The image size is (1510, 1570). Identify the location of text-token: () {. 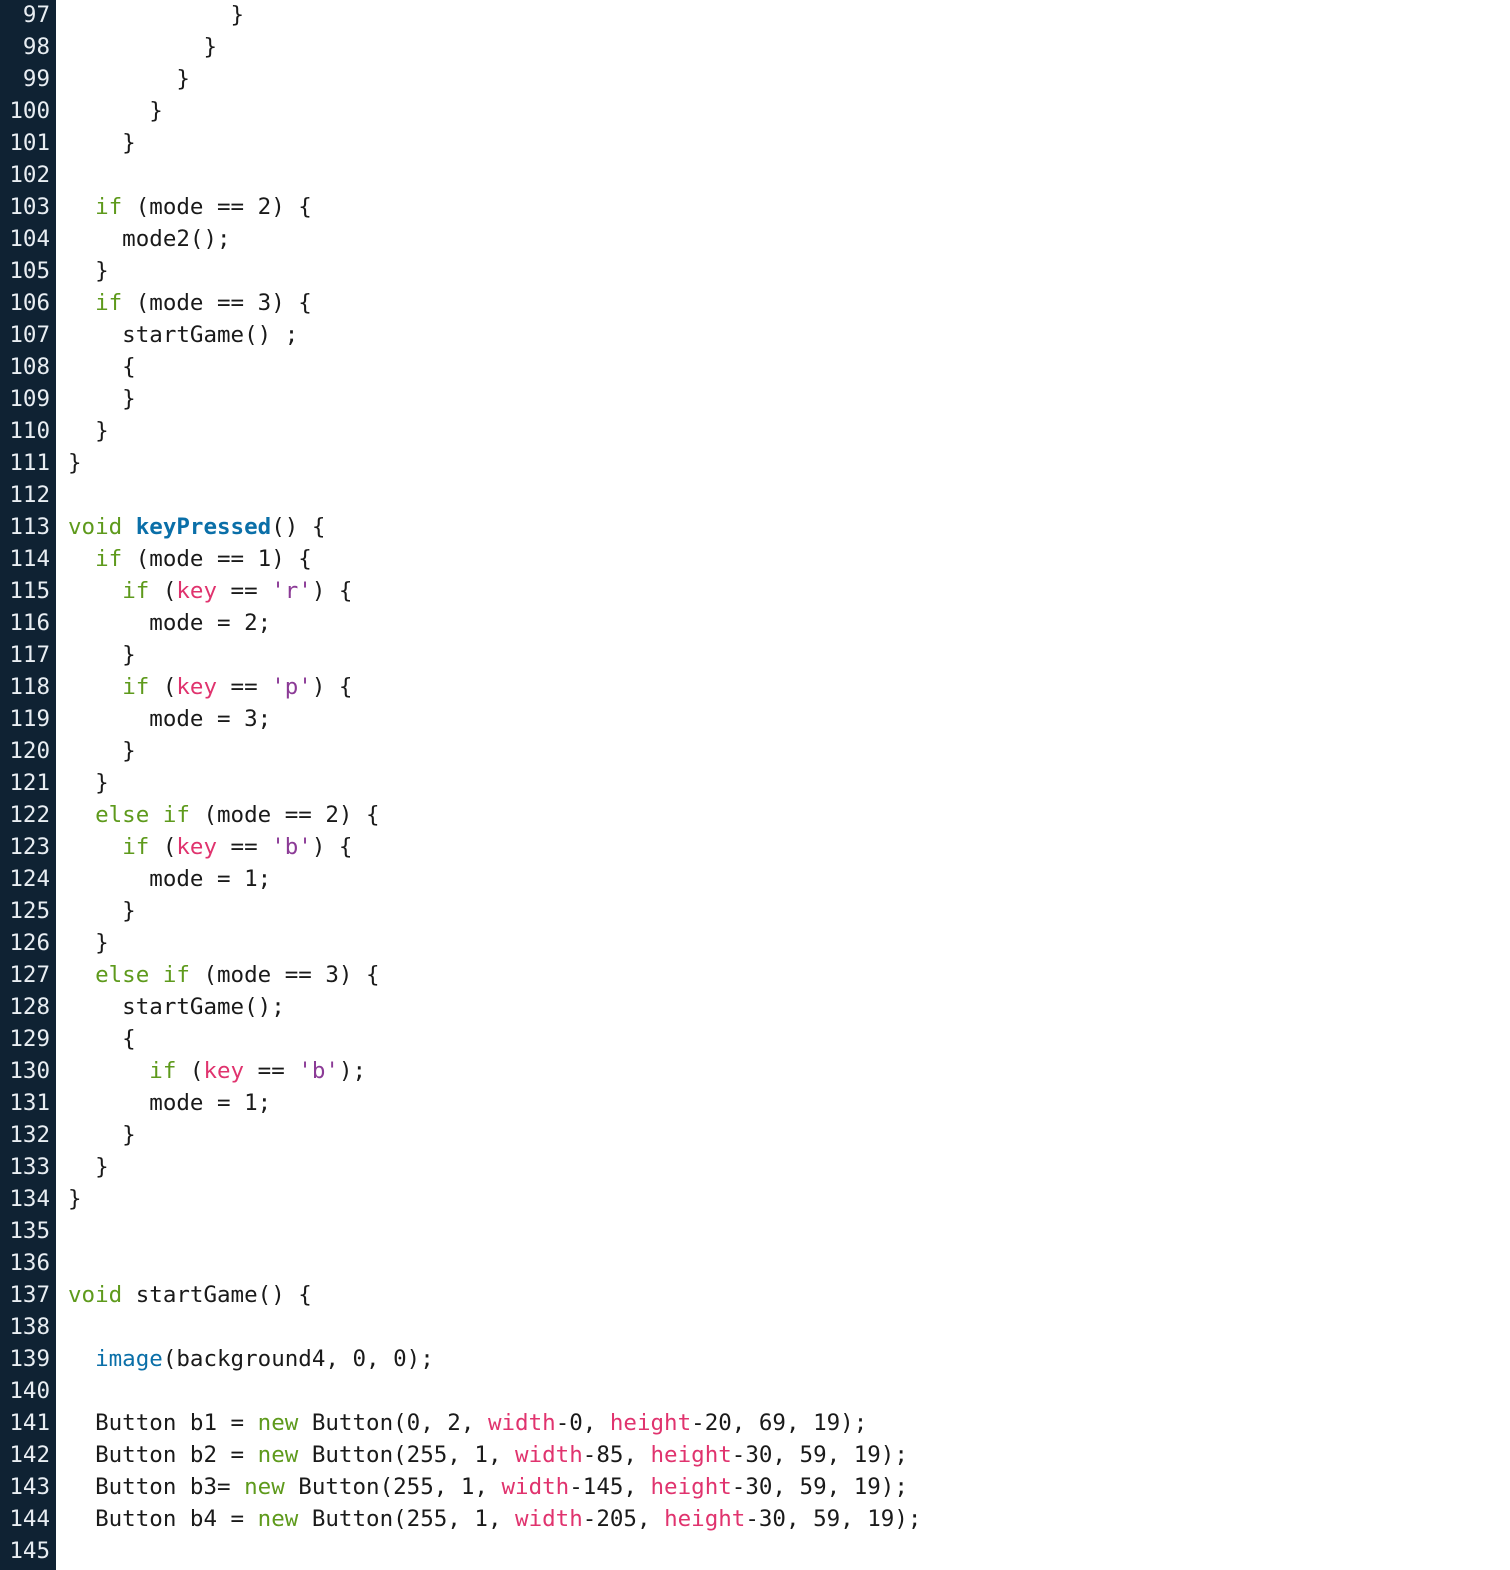
(298, 527).